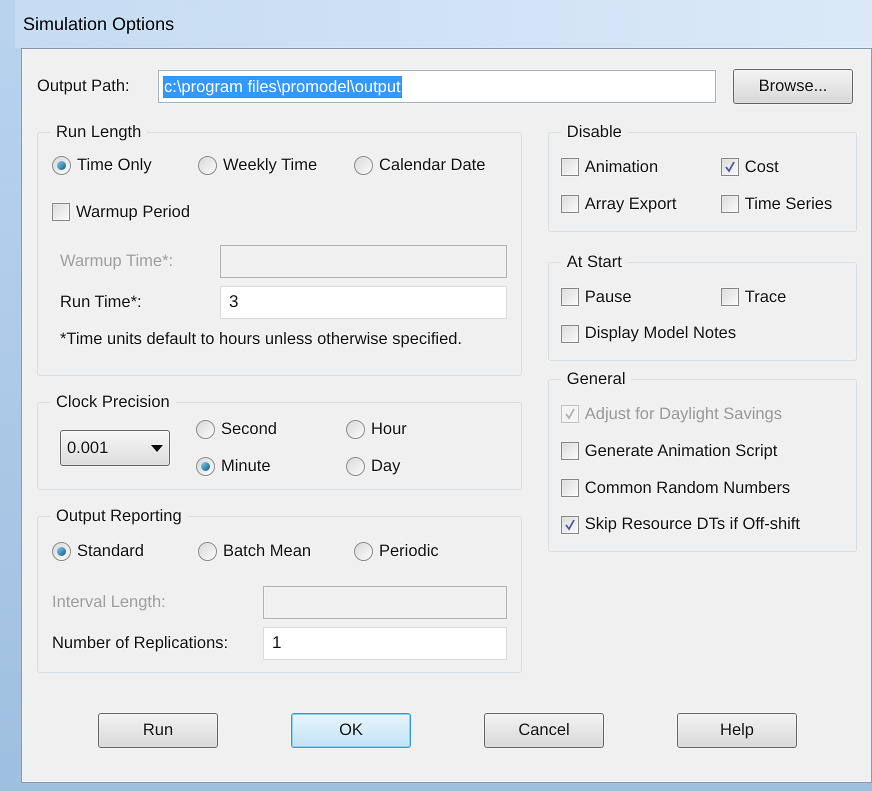  What do you see at coordinates (681, 451) in the screenshot?
I see `checkbox-label: Generate Animation Script` at bounding box center [681, 451].